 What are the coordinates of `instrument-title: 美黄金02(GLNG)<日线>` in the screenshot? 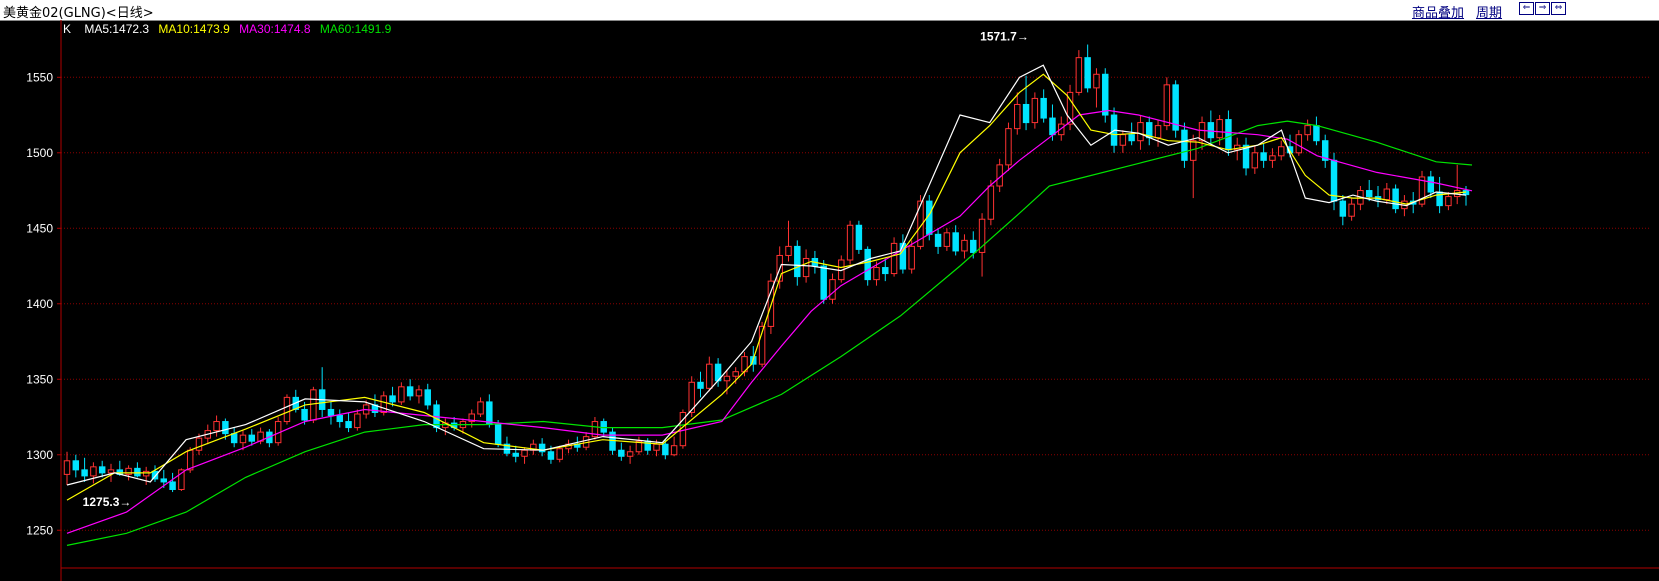 It's located at (78, 13).